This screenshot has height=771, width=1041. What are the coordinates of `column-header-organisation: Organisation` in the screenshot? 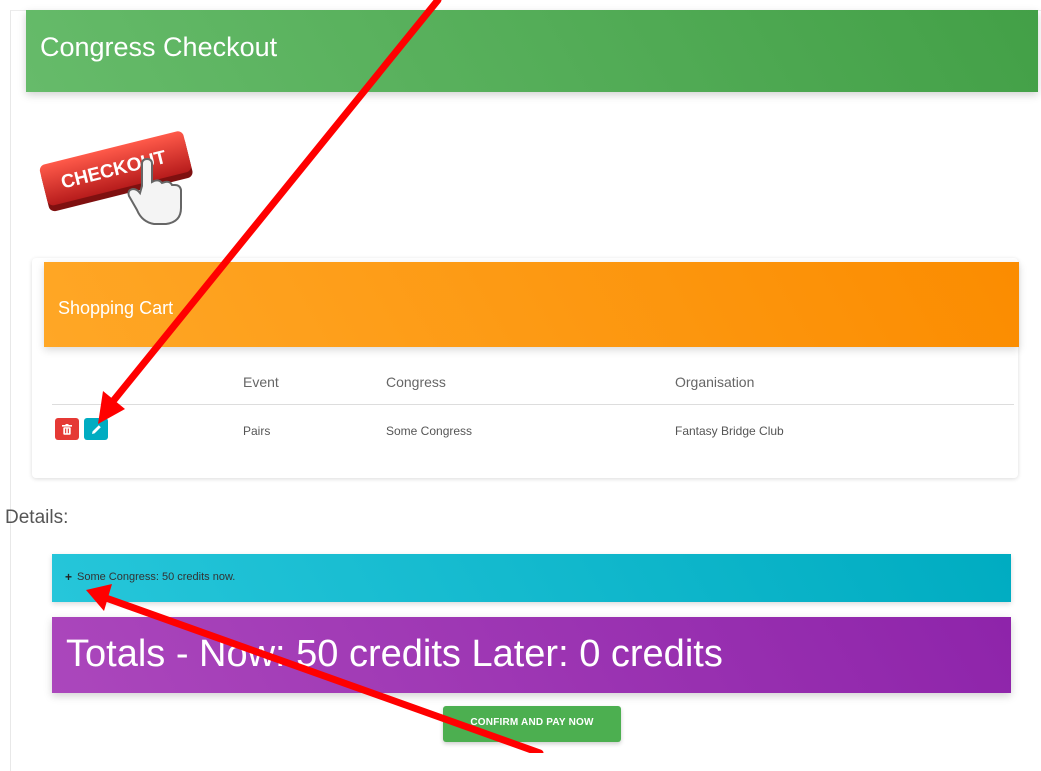 It's located at (715, 382).